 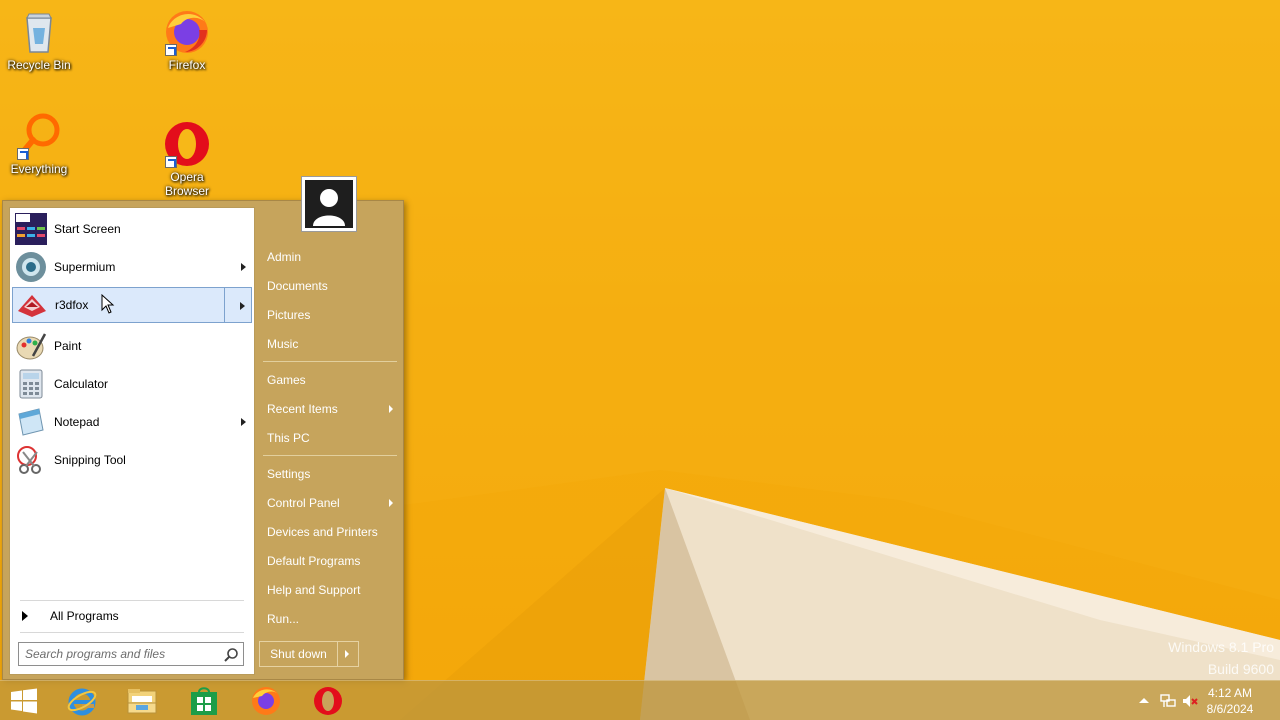 I want to click on store-icon, so click(x=204, y=701).